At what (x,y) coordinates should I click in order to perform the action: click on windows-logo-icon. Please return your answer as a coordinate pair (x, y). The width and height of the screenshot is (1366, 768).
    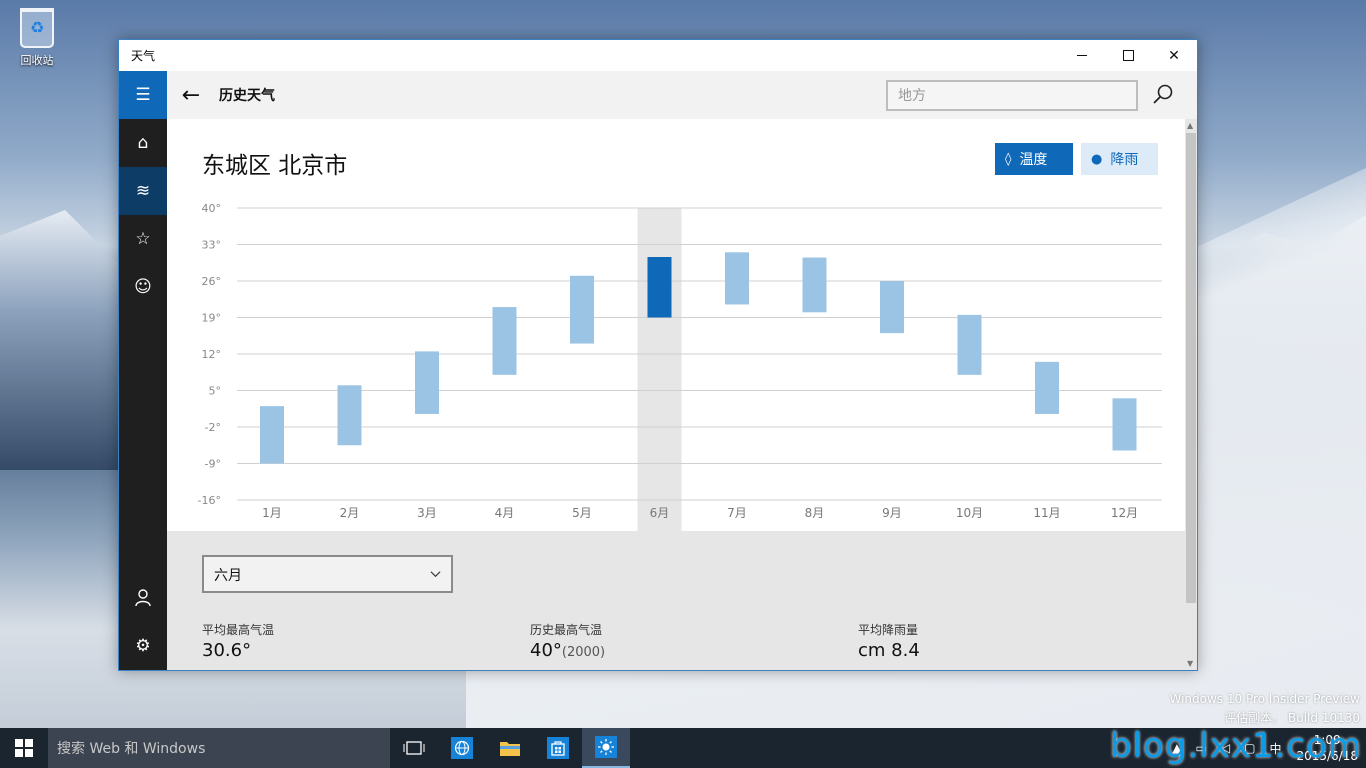
    Looking at the image, I should click on (24, 748).